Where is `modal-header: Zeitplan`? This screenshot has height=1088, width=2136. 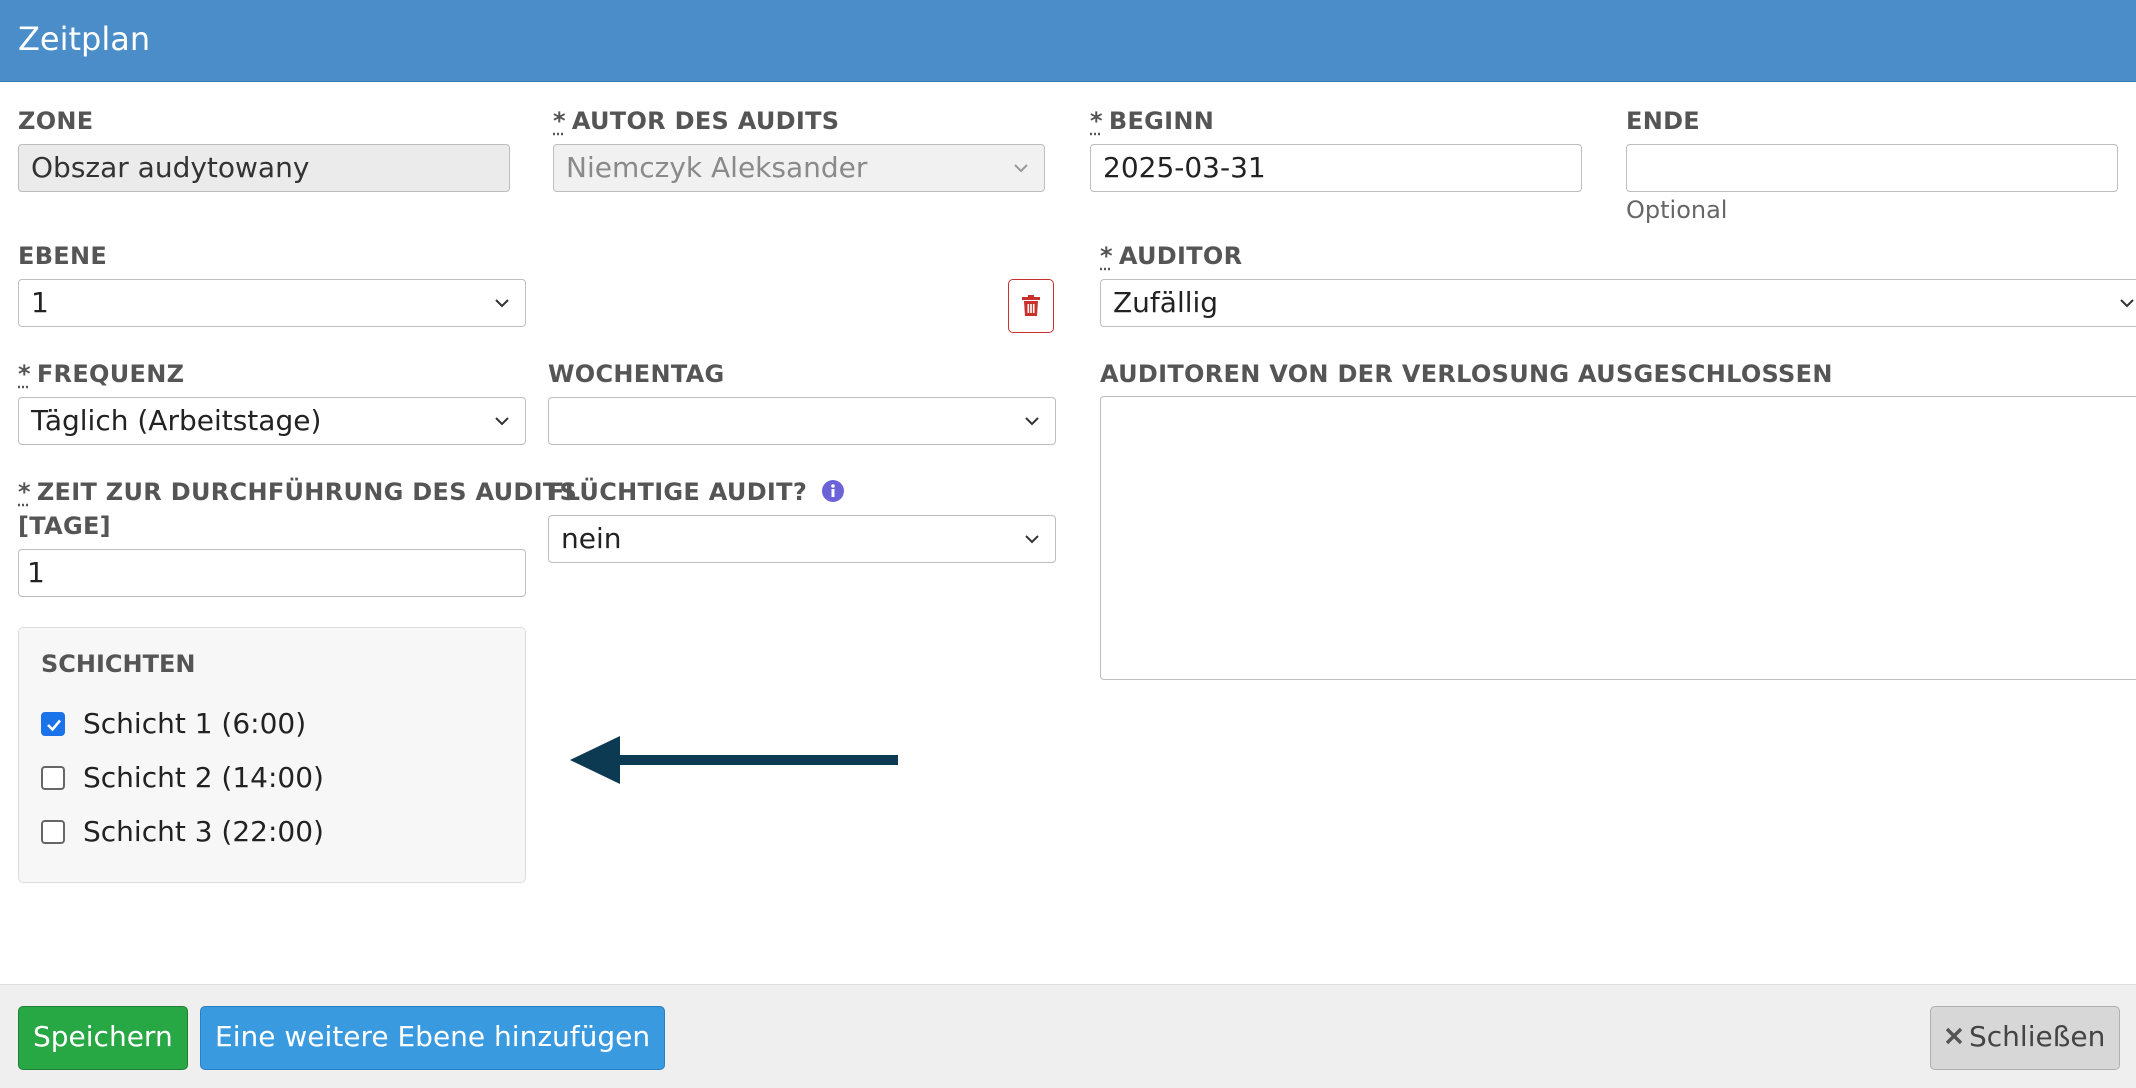
modal-header: Zeitplan is located at coordinates (1068, 41).